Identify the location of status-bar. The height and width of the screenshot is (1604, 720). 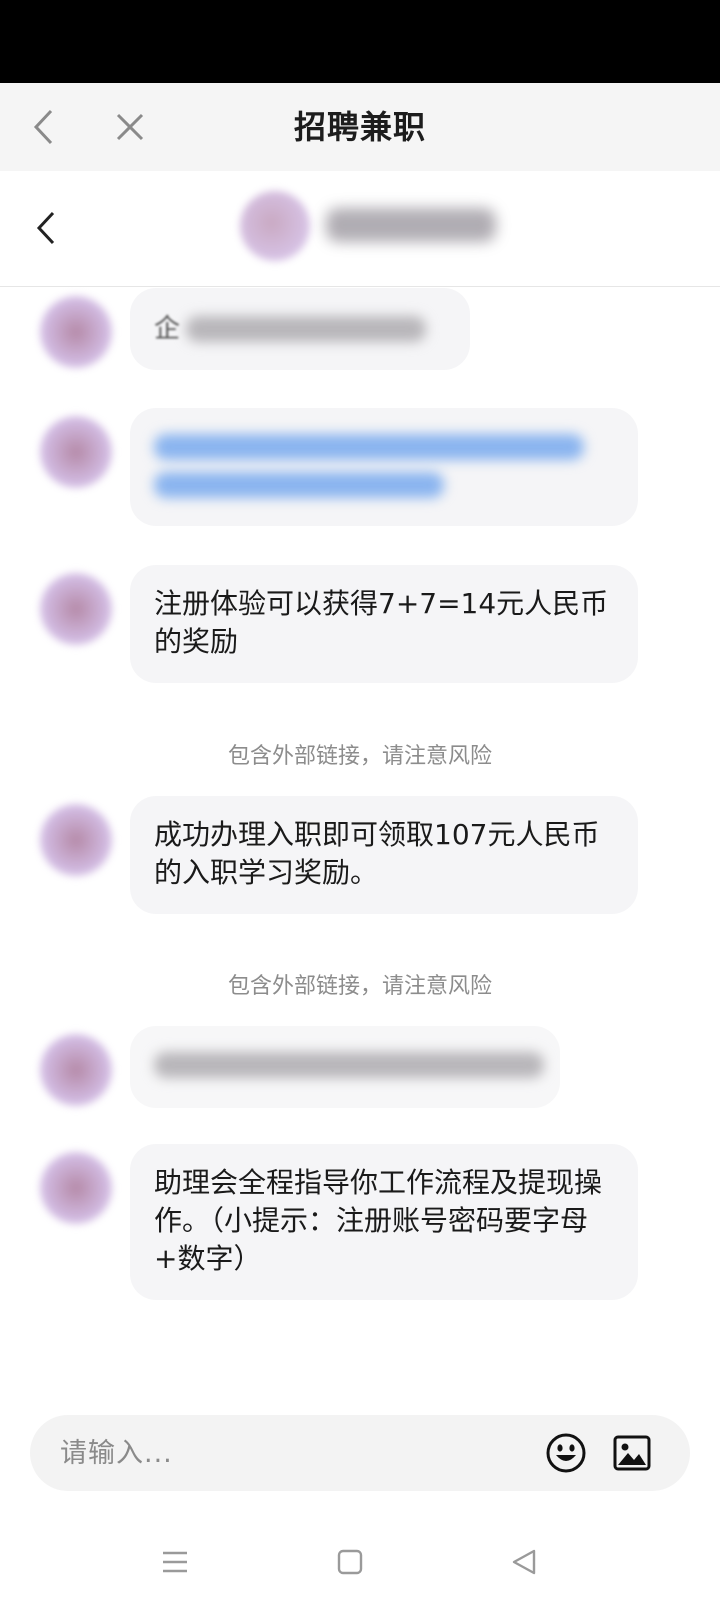
(360, 41).